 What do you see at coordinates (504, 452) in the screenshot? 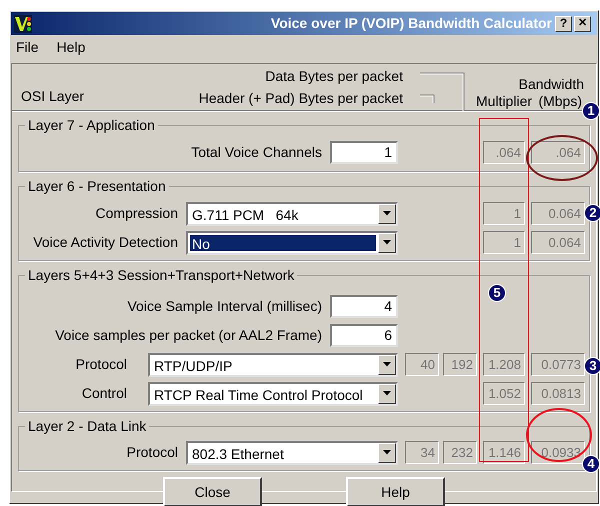
I see `multiplier-value: 1.146` at bounding box center [504, 452].